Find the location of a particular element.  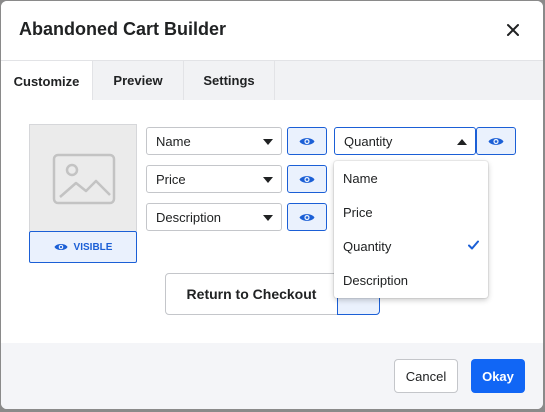

tab-bar-filler is located at coordinates (409, 81).